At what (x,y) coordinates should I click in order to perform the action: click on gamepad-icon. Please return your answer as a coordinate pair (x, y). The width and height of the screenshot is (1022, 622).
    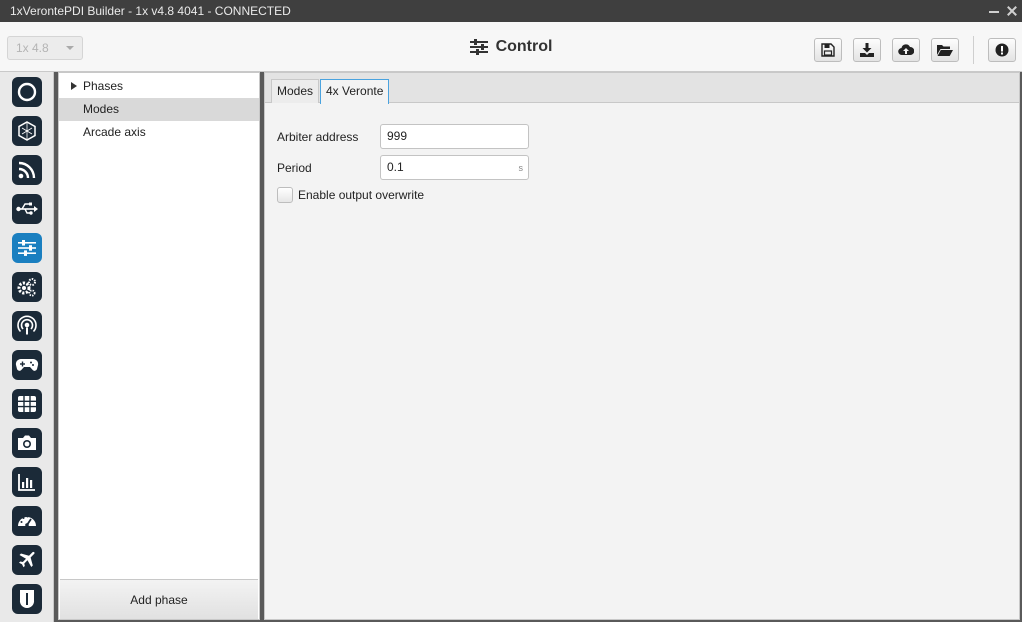
    Looking at the image, I should click on (27, 364).